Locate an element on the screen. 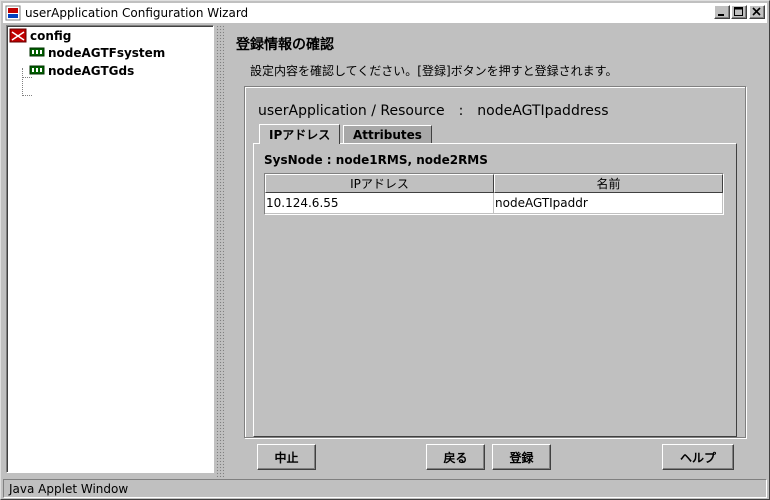 The height and width of the screenshot is (500, 770). config-folder-icon is located at coordinates (18, 36).